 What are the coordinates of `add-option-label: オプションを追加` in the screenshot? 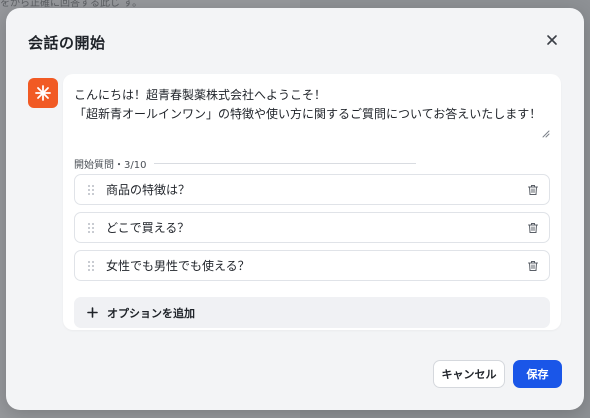 It's located at (151, 313).